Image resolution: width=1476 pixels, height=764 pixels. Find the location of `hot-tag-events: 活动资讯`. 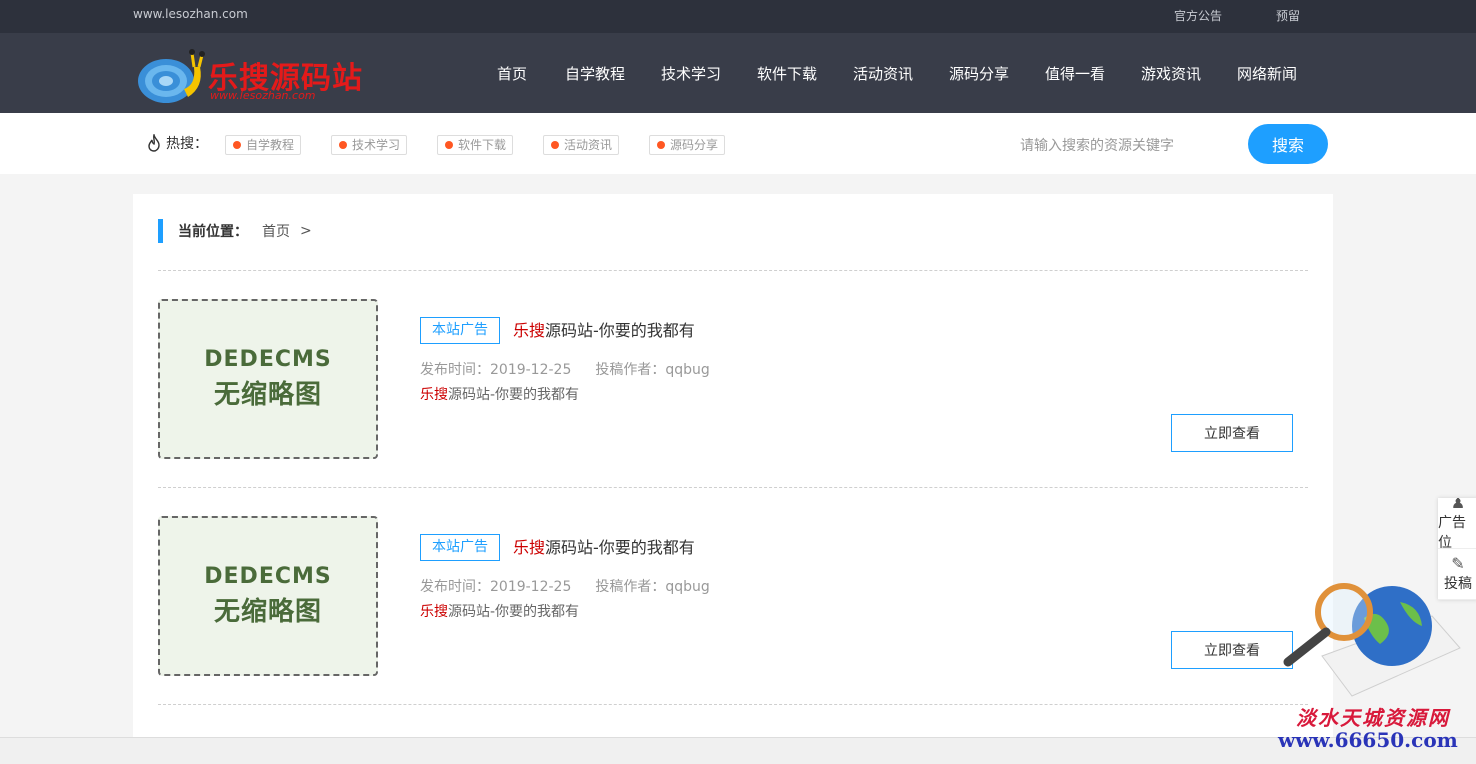

hot-tag-events: 活动资讯 is located at coordinates (581, 145).